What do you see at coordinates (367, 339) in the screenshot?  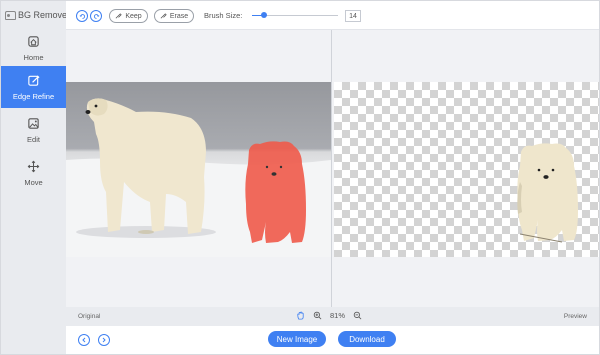 I see `download-button: Download` at bounding box center [367, 339].